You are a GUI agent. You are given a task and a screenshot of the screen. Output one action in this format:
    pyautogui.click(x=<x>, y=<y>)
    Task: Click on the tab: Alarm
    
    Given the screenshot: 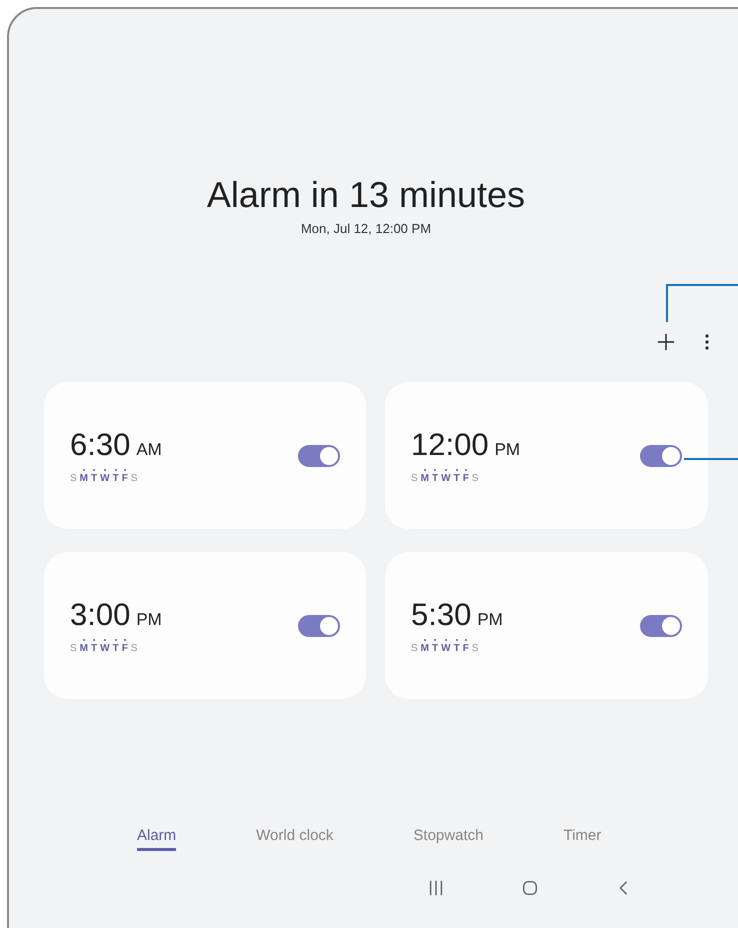 What is the action you would take?
    pyautogui.click(x=156, y=839)
    